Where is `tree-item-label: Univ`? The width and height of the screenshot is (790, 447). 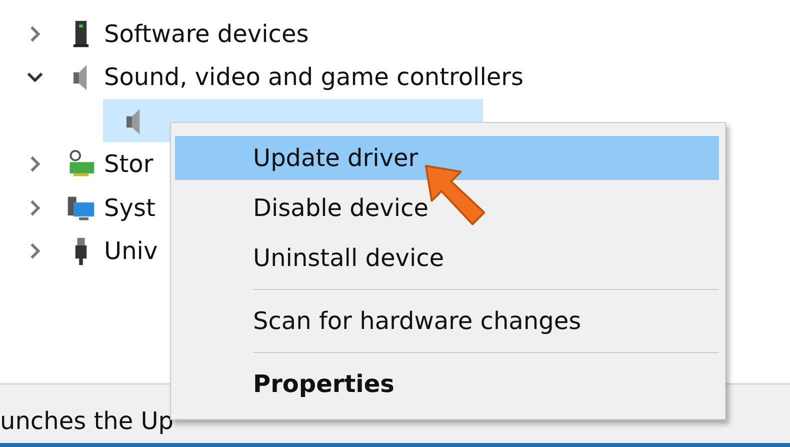 tree-item-label: Univ is located at coordinates (131, 251).